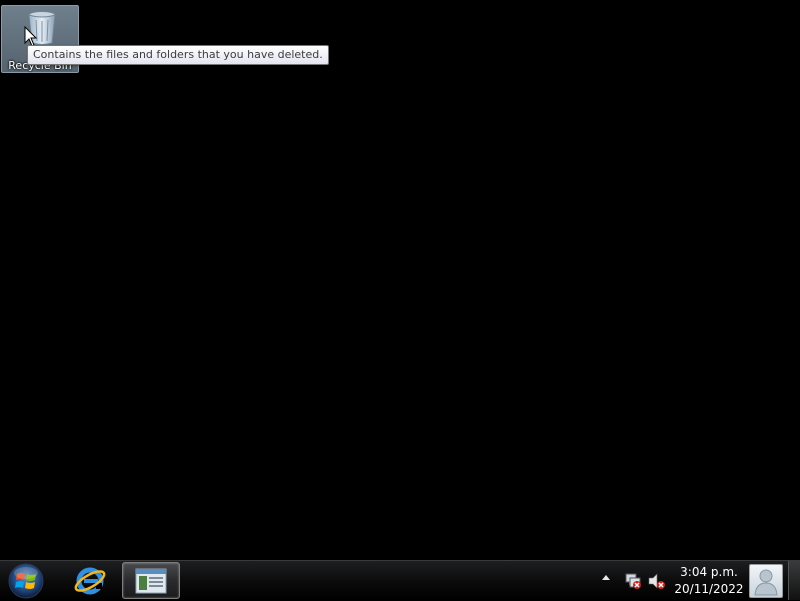  What do you see at coordinates (633, 581) in the screenshot?
I see `network-disconnected-icon` at bounding box center [633, 581].